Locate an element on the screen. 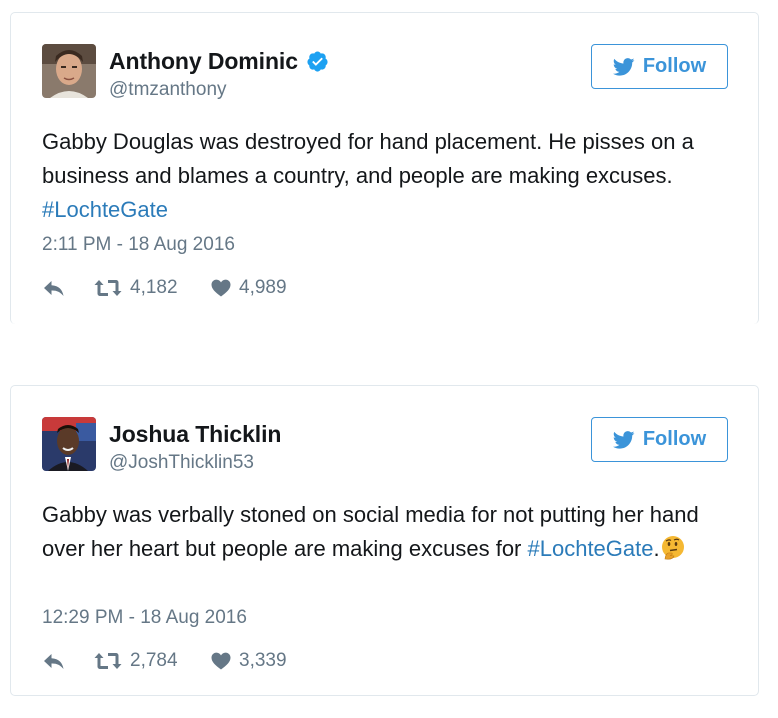 This screenshot has width=778, height=718. verified-badge-icon is located at coordinates (317, 61).